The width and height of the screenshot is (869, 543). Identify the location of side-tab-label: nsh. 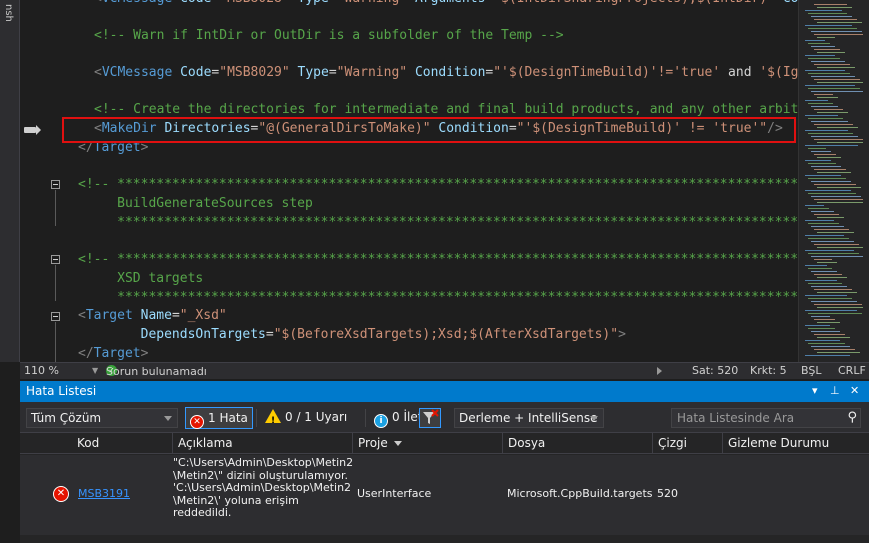
(8, 13).